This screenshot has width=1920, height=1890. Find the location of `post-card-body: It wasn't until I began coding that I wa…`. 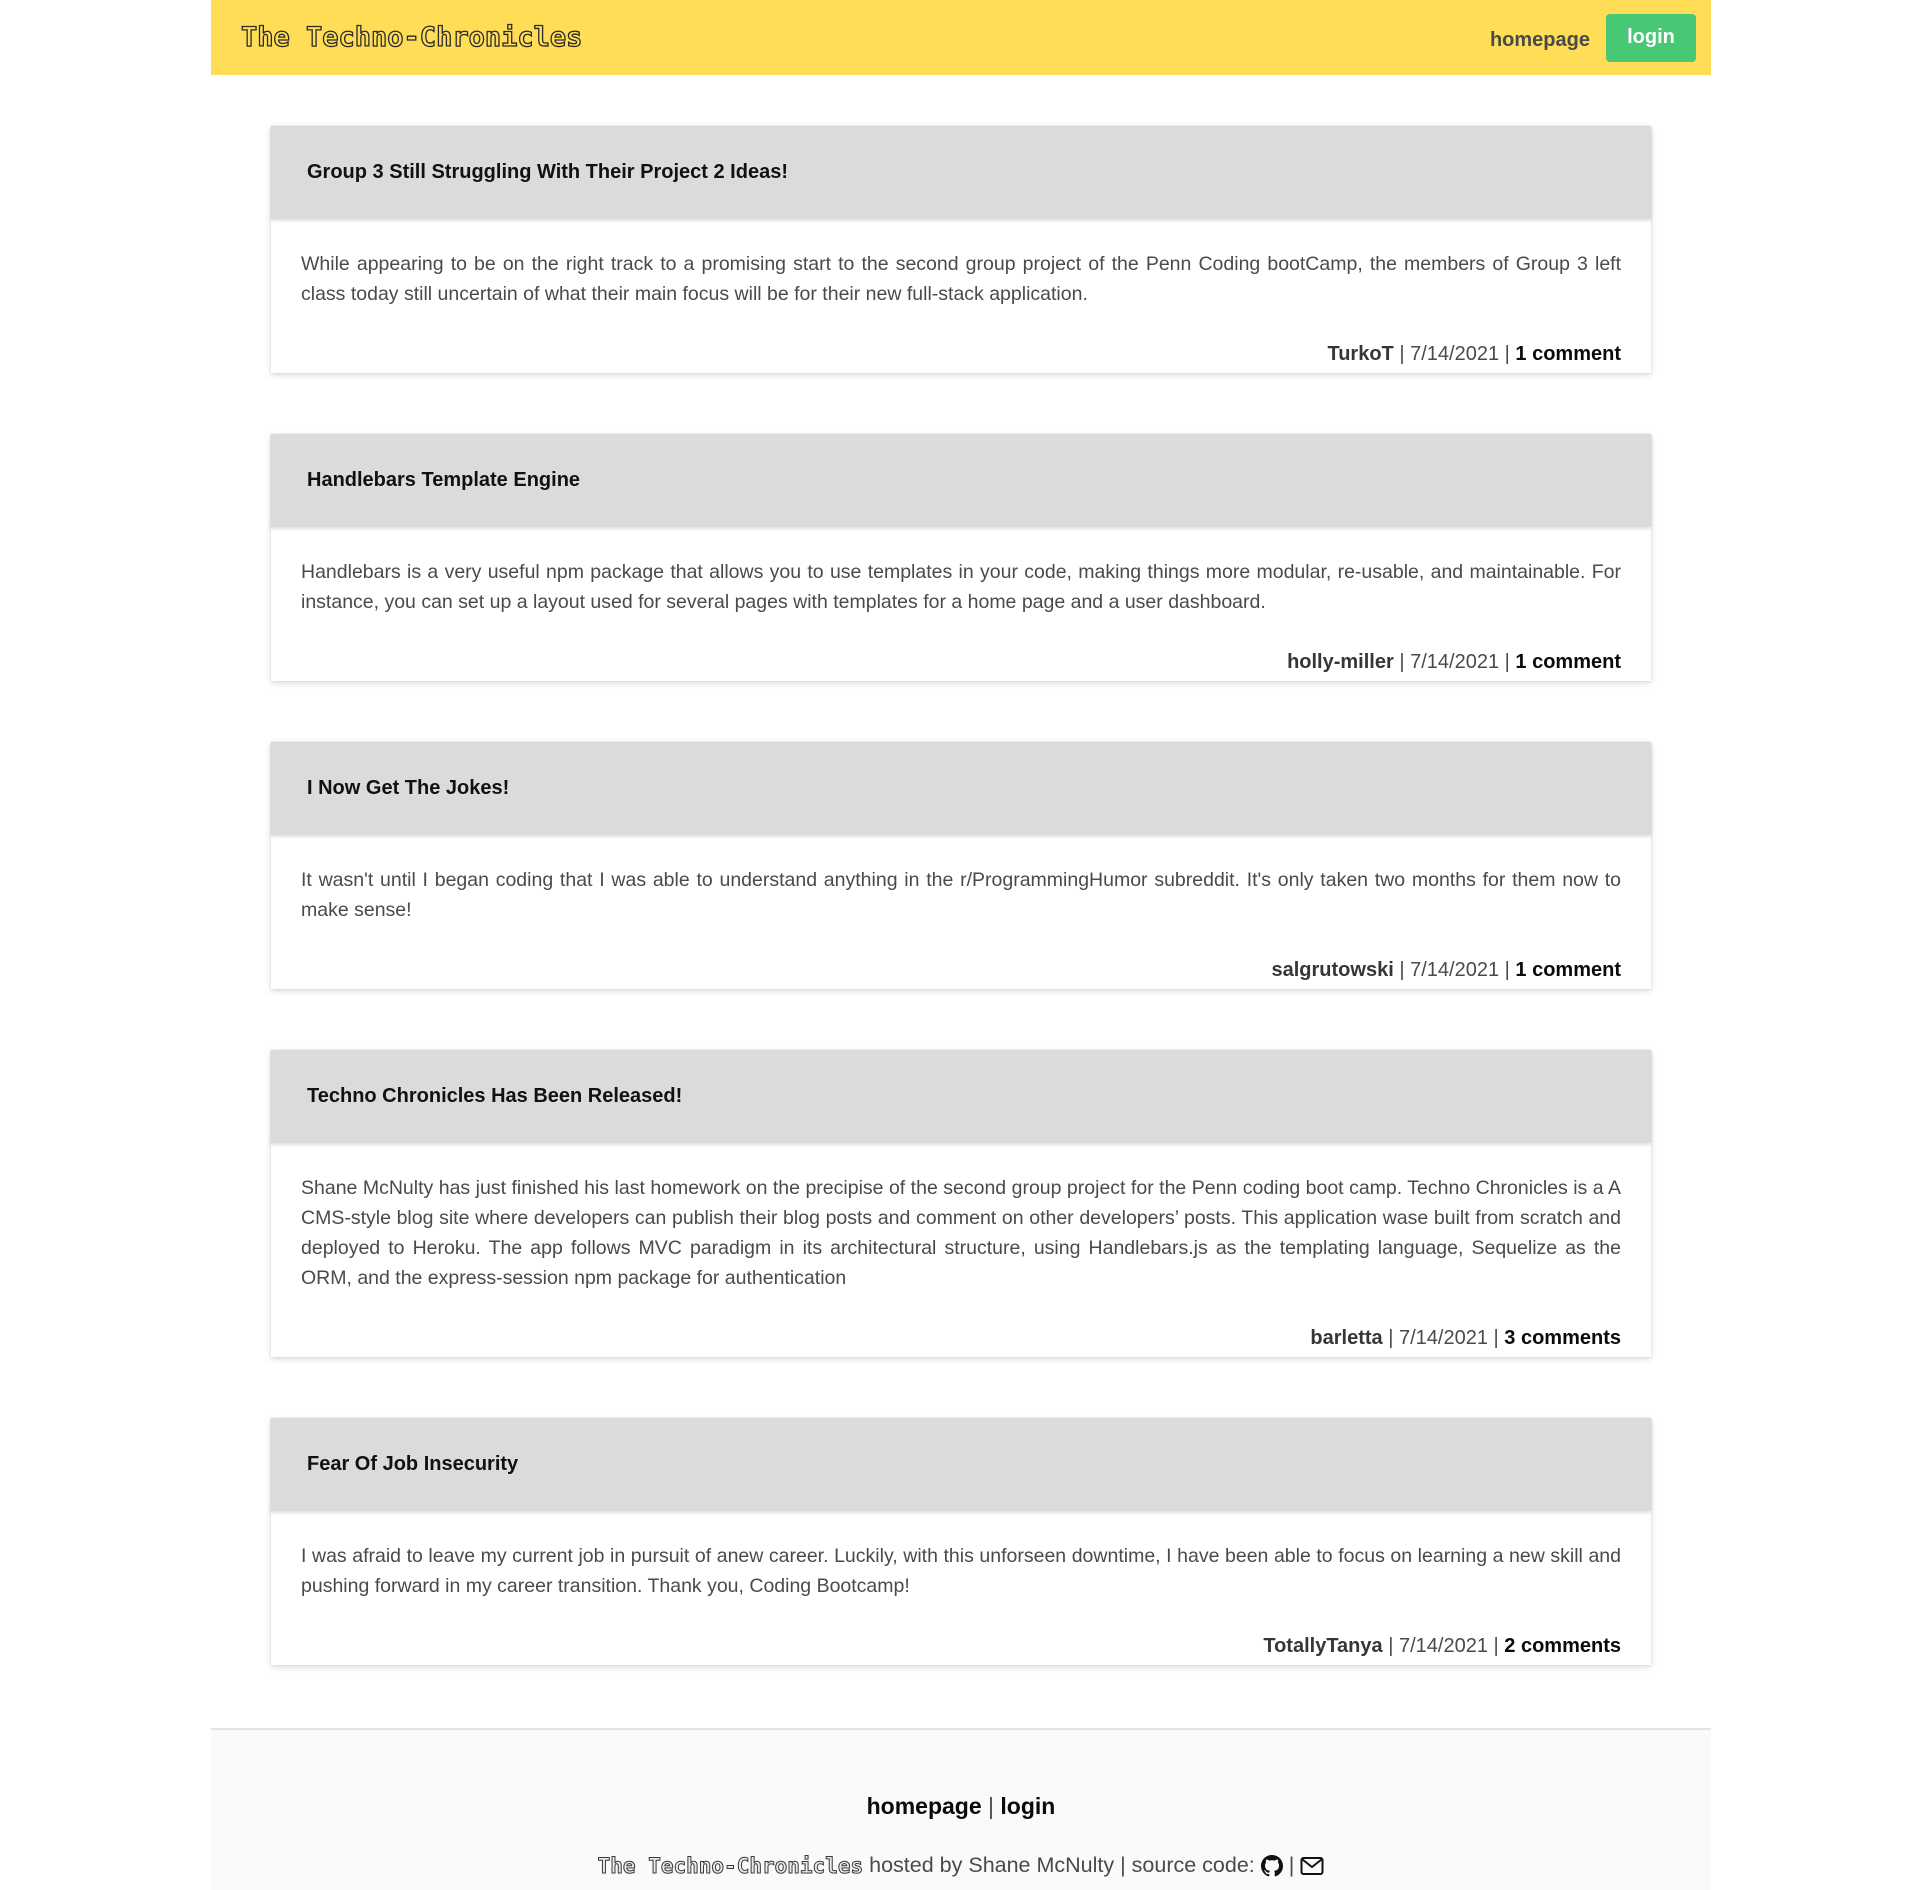

post-card-body: It wasn't until I began coding that I wa… is located at coordinates (961, 912).